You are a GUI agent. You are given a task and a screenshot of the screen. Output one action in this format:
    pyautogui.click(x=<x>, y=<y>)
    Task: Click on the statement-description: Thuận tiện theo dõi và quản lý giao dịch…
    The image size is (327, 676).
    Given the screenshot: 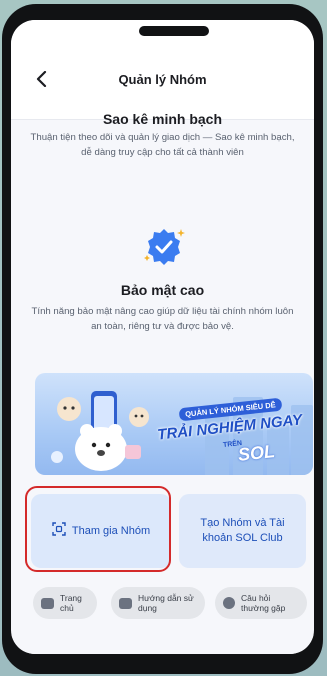 What is the action you would take?
    pyautogui.click(x=162, y=145)
    